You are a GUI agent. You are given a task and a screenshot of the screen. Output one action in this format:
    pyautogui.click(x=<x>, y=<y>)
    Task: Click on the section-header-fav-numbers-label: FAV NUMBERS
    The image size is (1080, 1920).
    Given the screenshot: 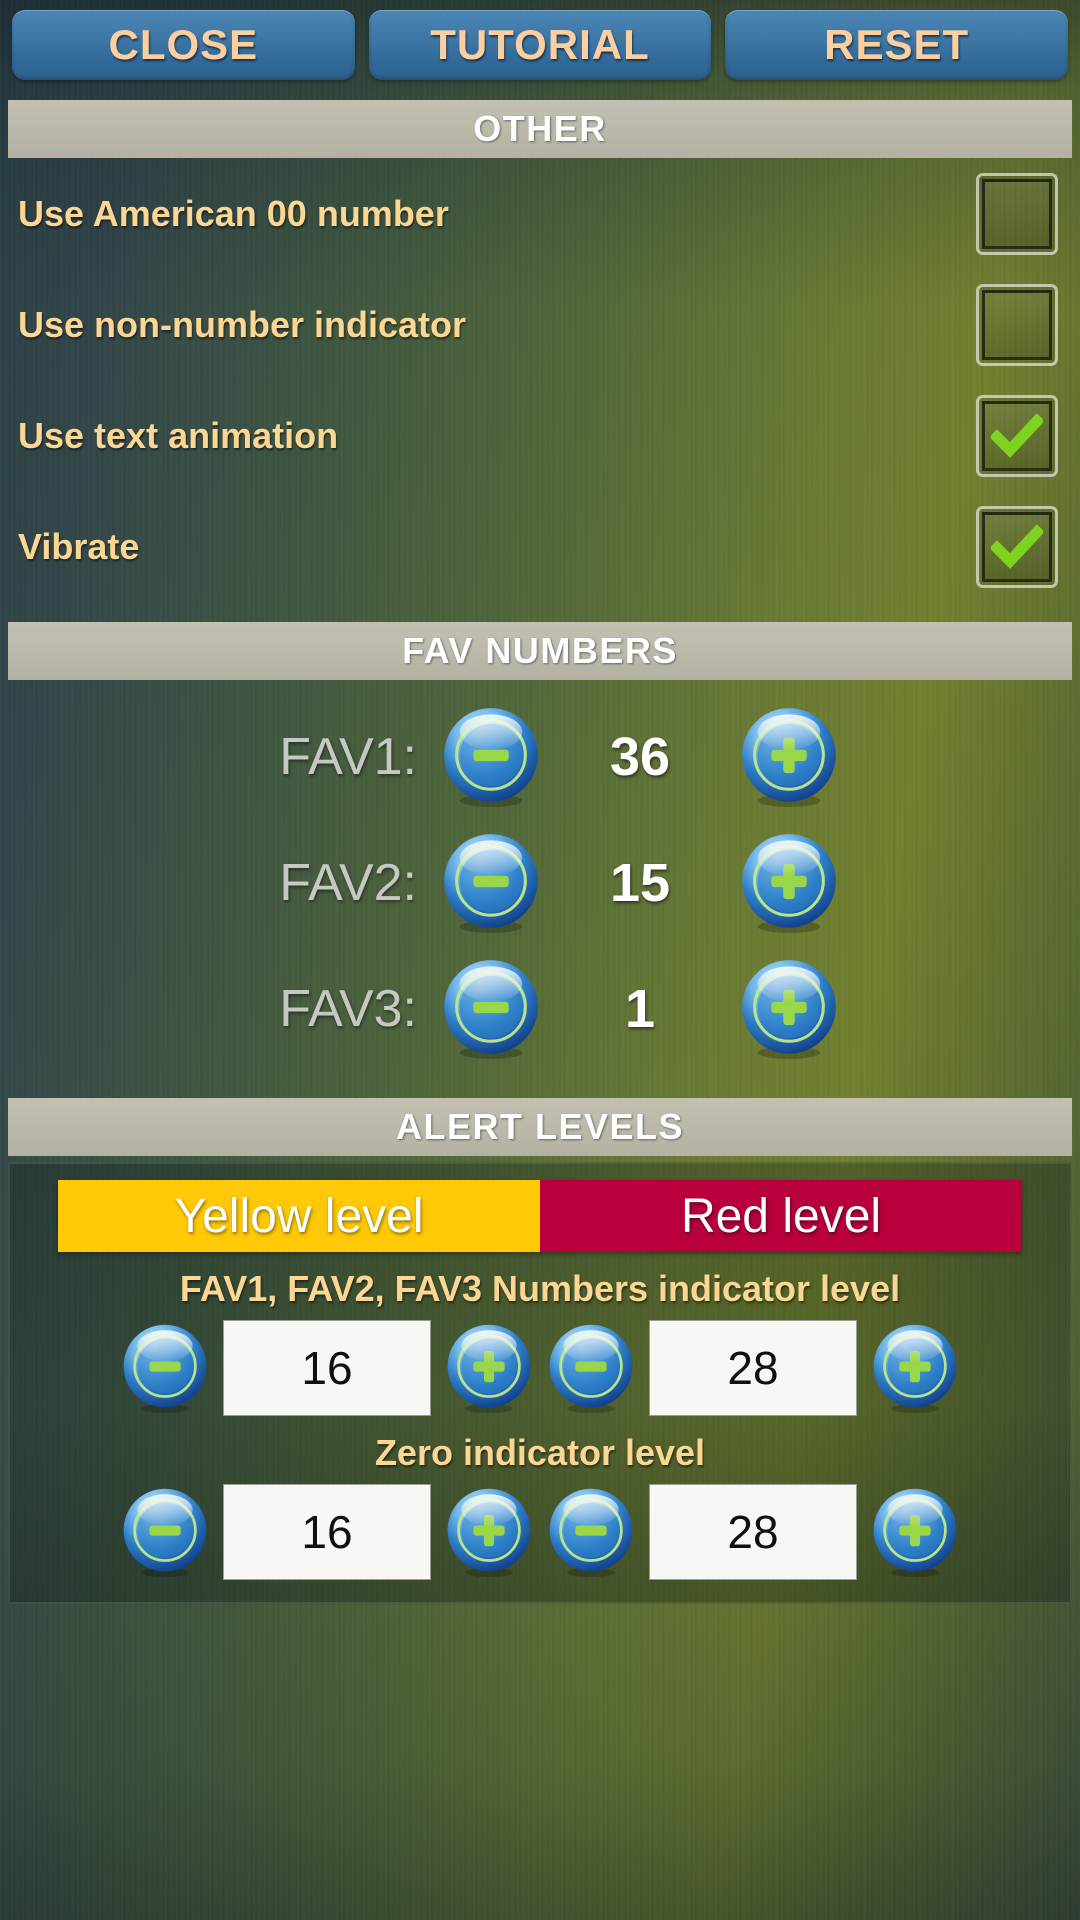 What is the action you would take?
    pyautogui.click(x=540, y=650)
    